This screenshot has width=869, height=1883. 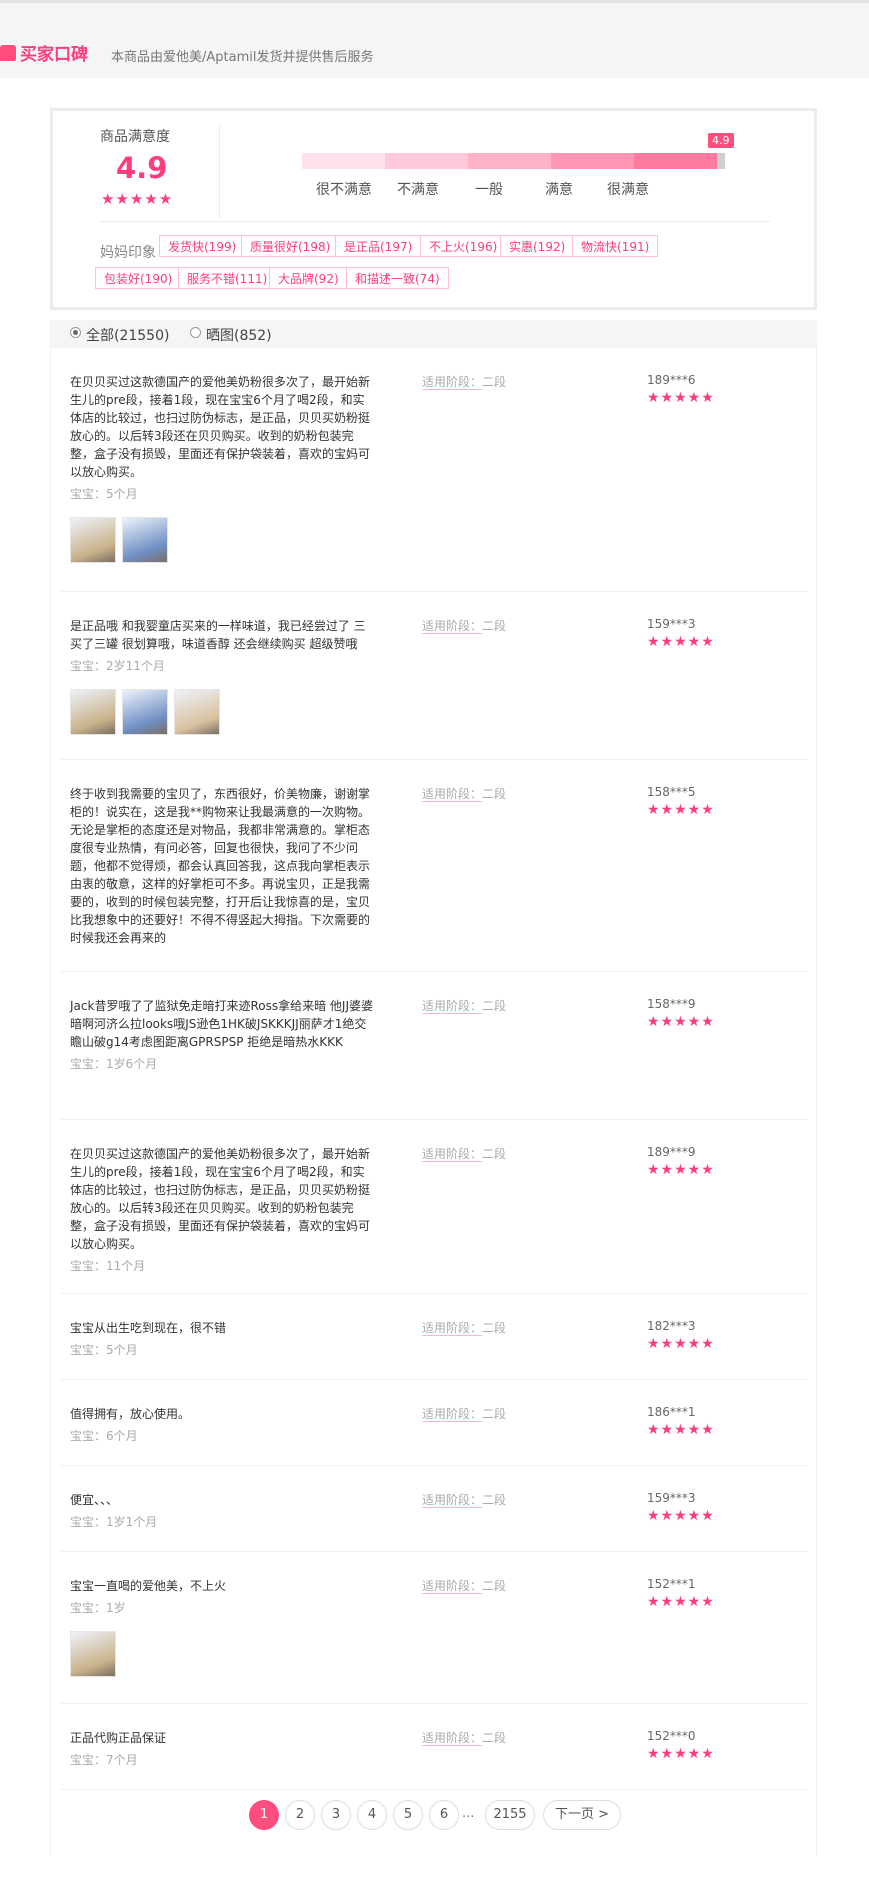 What do you see at coordinates (148, 1586) in the screenshot?
I see `review-text: 宝宝一直喝的爱他美，不上火` at bounding box center [148, 1586].